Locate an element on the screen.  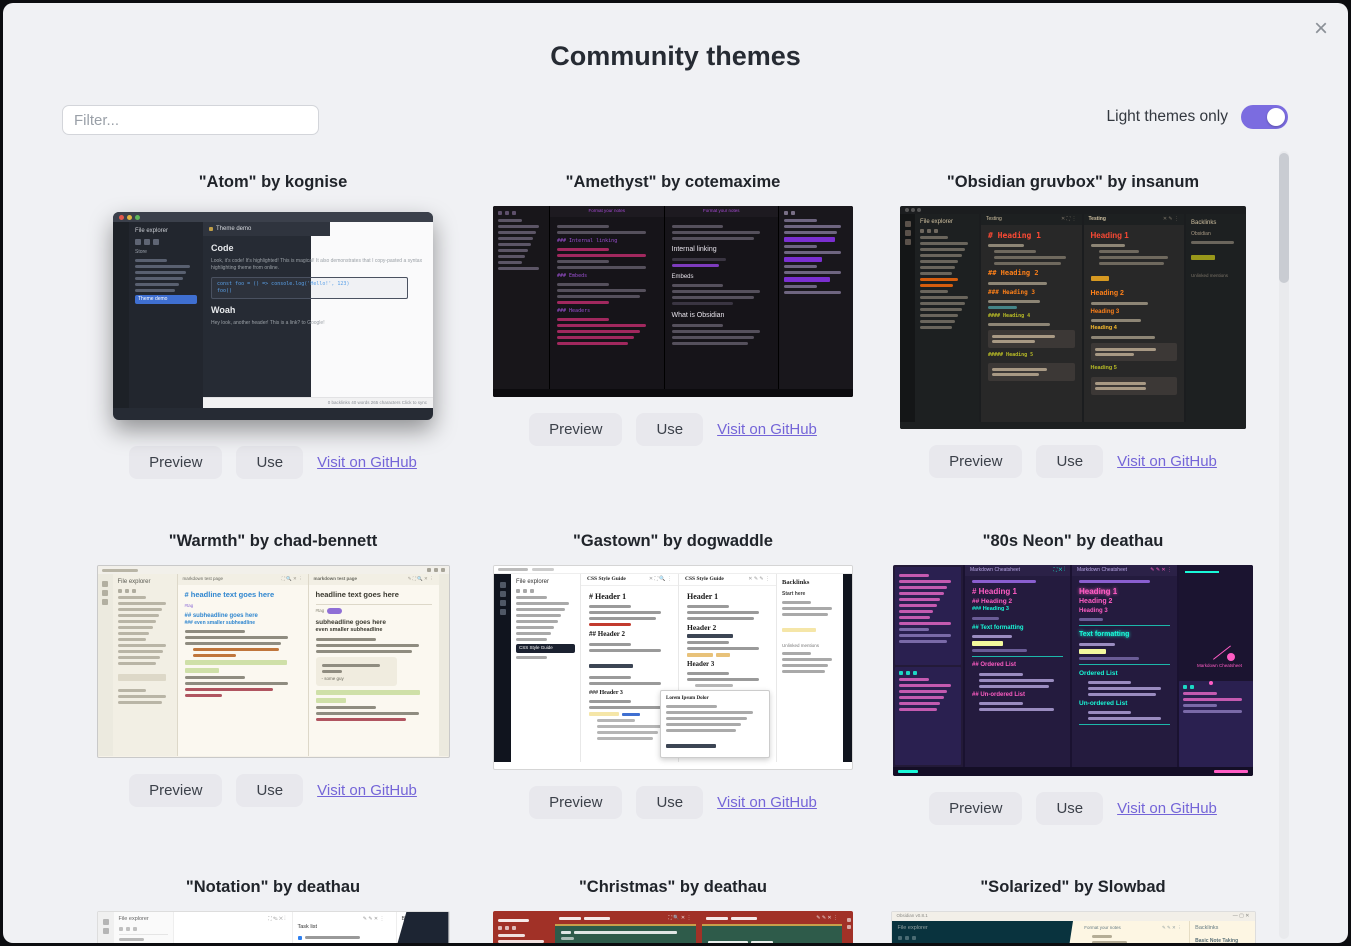
theme-thumbnail-notation: File explorer ⛶ ✎ ✕ ⋮ Format your notes is located at coordinates (273, 927).